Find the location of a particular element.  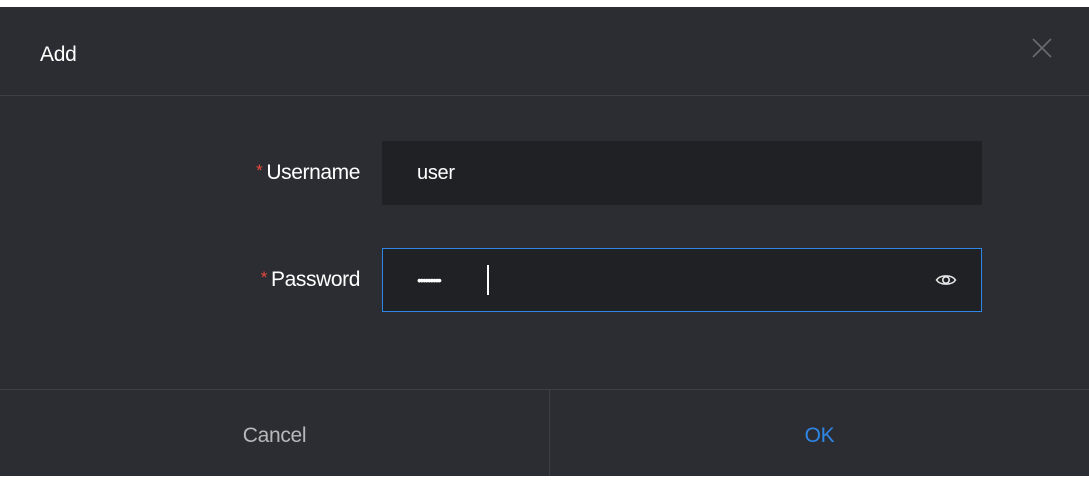

password-row: * Password ••••••••• is located at coordinates (544, 281).